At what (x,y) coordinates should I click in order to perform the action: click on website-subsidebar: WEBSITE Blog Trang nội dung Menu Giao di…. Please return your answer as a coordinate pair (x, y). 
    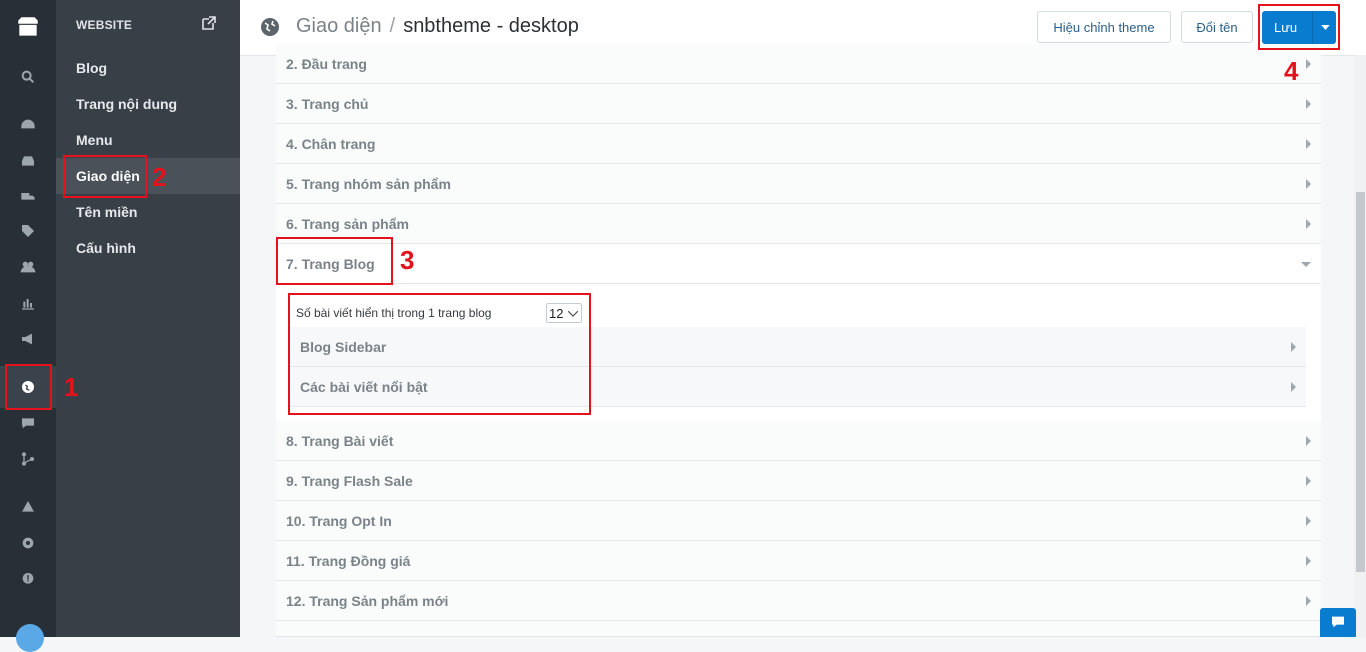
    Looking at the image, I should click on (148, 318).